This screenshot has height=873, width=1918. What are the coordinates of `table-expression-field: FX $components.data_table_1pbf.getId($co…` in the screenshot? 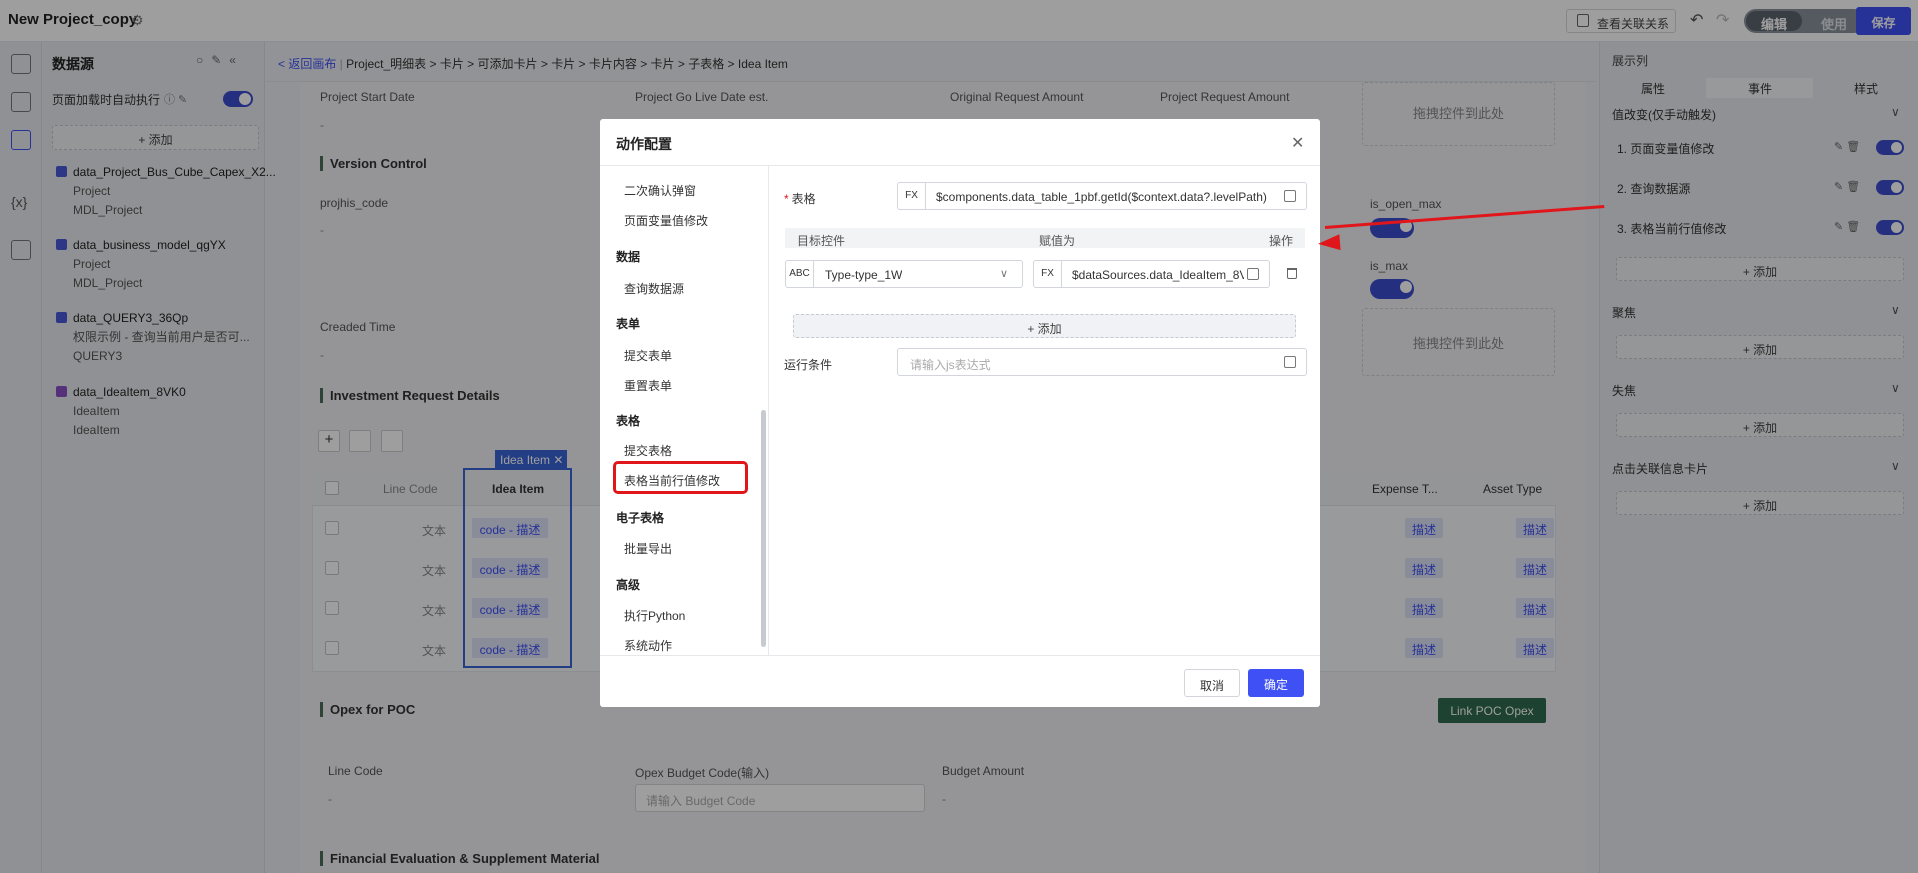 It's located at (1102, 196).